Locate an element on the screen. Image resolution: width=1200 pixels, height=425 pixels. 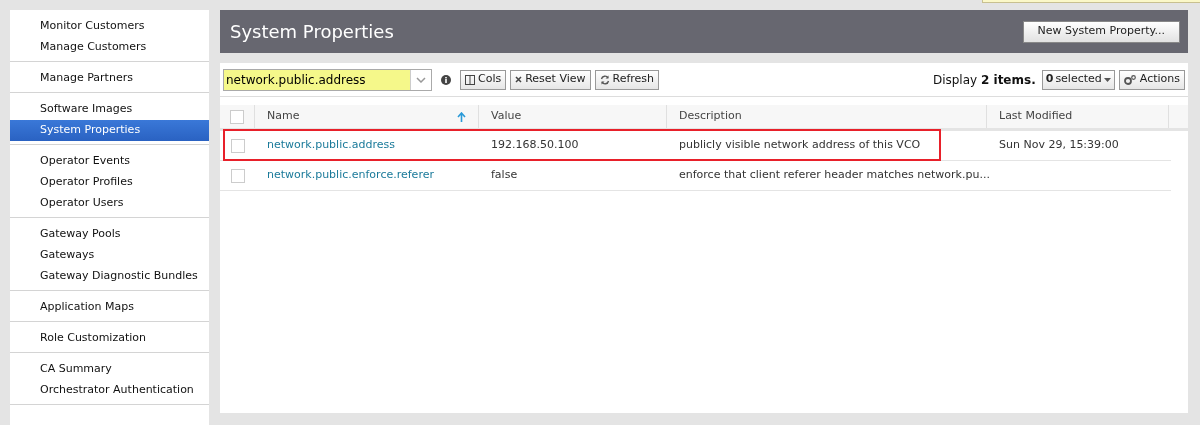
sidebar-item: Role Customization is located at coordinates (109, 338).